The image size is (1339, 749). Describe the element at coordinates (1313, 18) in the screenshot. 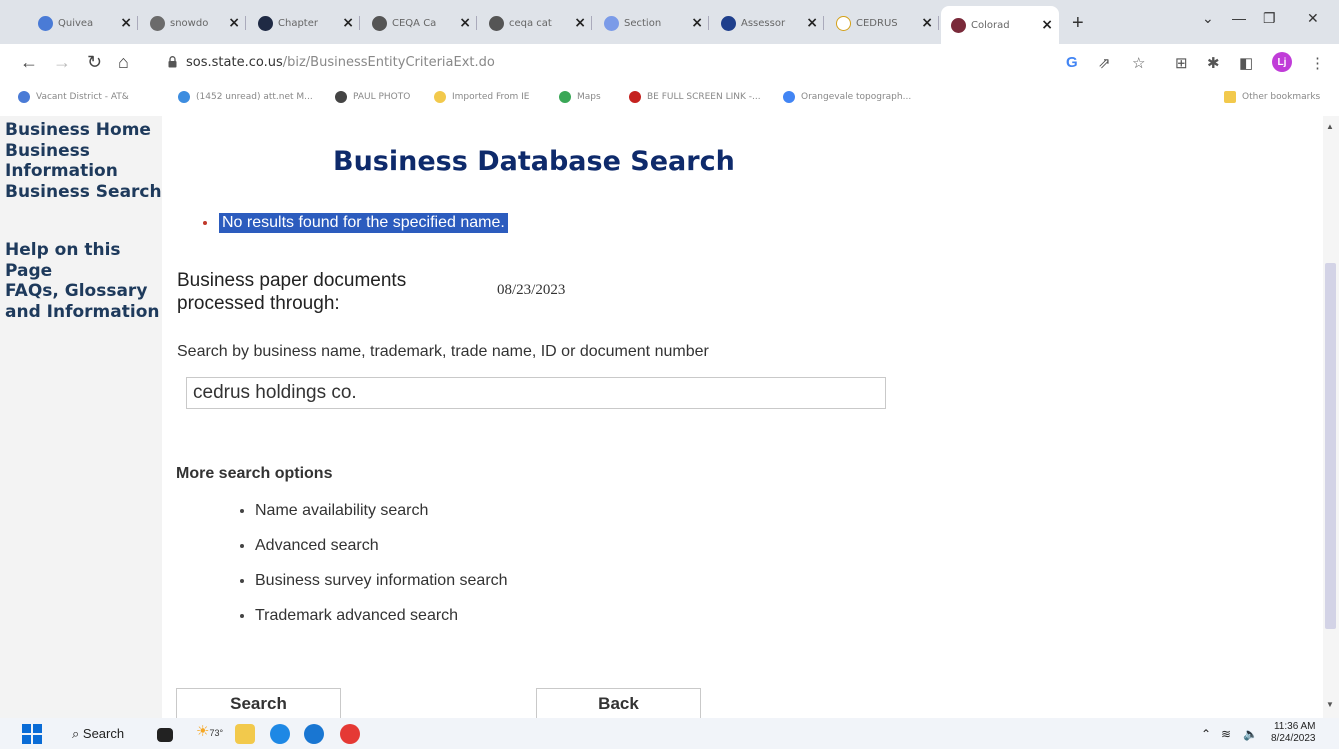

I see `close-window-button: ✕` at that location.